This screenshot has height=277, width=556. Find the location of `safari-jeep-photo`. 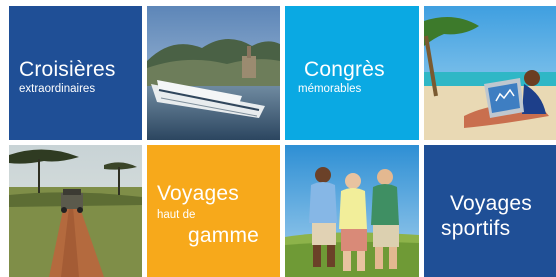

safari-jeep-photo is located at coordinates (75, 211).